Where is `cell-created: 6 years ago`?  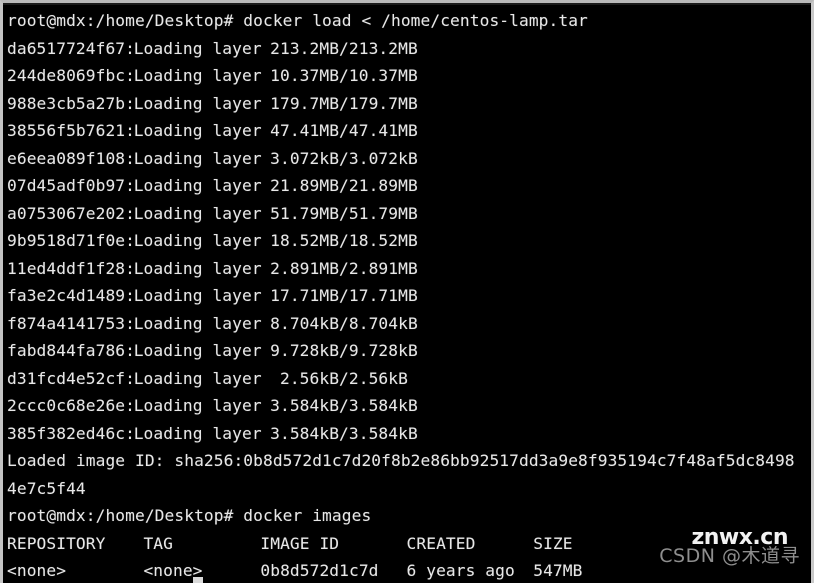
cell-created: 6 years ago is located at coordinates (460, 570).